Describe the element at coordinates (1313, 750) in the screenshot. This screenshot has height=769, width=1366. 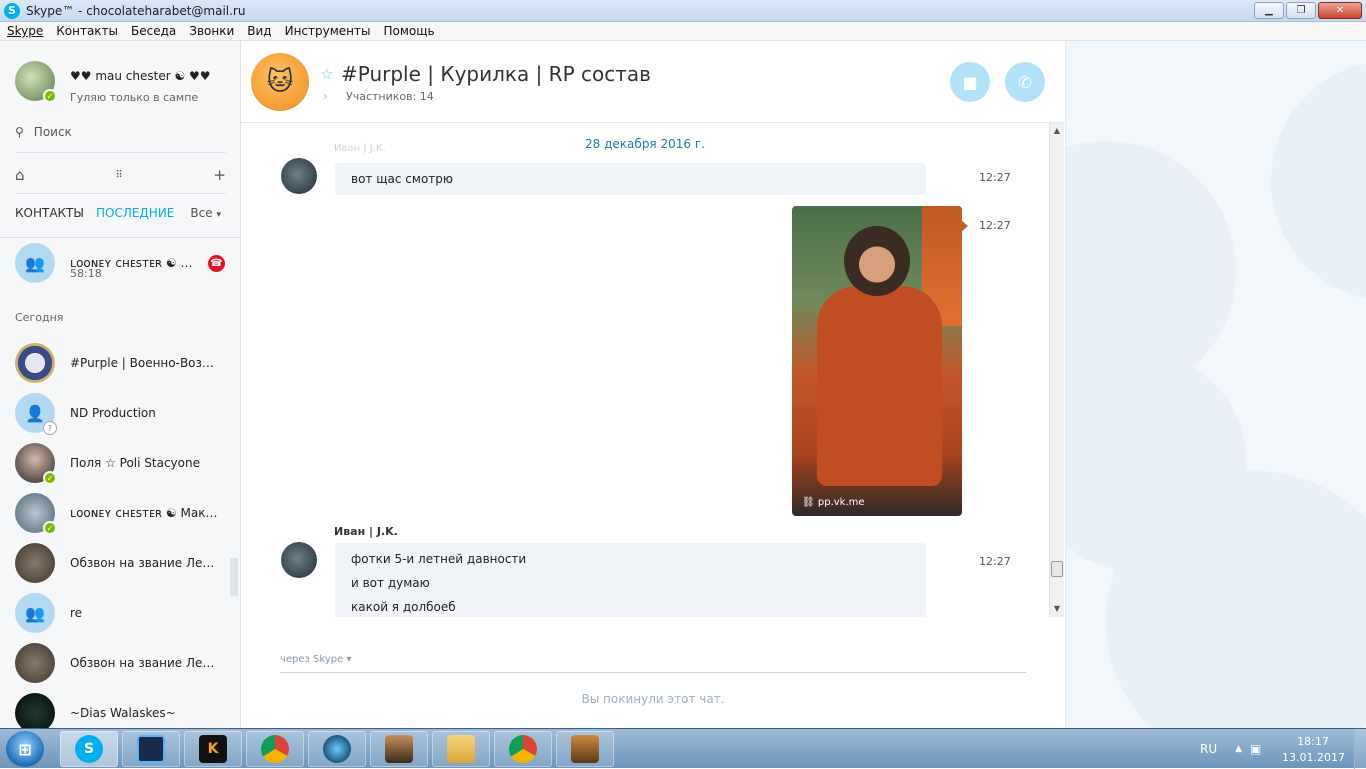
I see `clock: 18:17 13.01.2017` at that location.